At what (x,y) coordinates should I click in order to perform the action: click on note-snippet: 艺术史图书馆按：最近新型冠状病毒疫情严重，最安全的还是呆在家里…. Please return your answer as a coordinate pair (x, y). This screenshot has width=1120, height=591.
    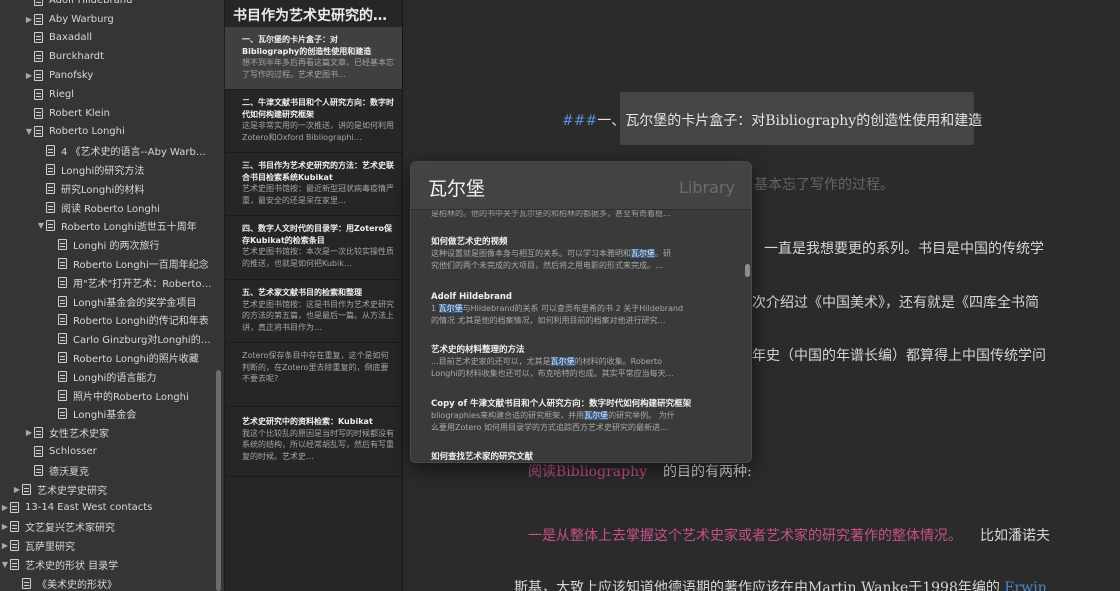
    Looking at the image, I should click on (318, 194).